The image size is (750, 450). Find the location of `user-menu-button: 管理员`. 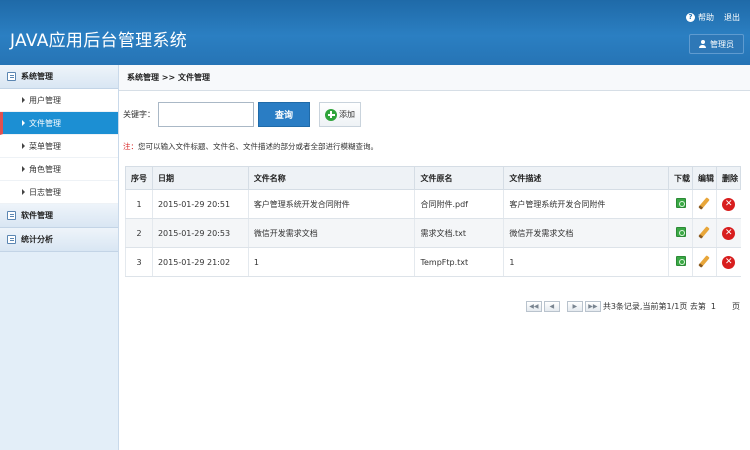

user-menu-button: 管理员 is located at coordinates (716, 44).